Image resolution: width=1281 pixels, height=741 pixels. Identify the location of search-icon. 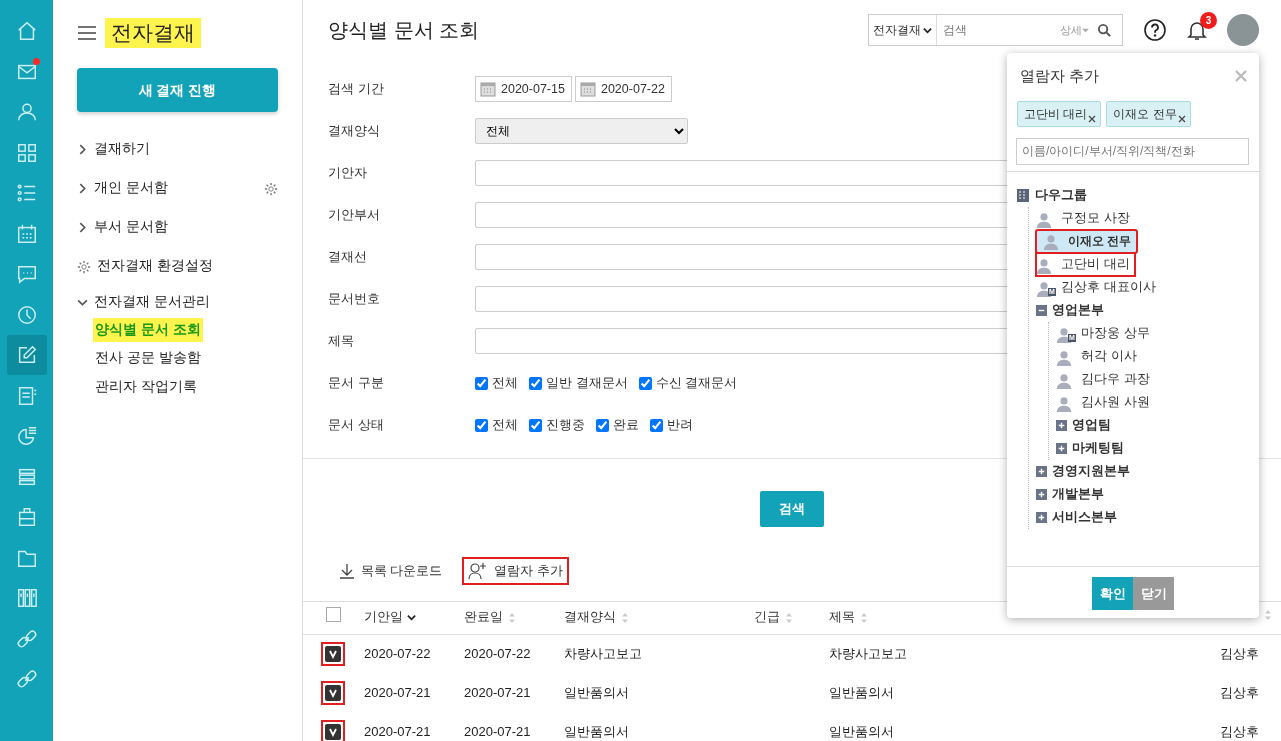
(1104, 30).